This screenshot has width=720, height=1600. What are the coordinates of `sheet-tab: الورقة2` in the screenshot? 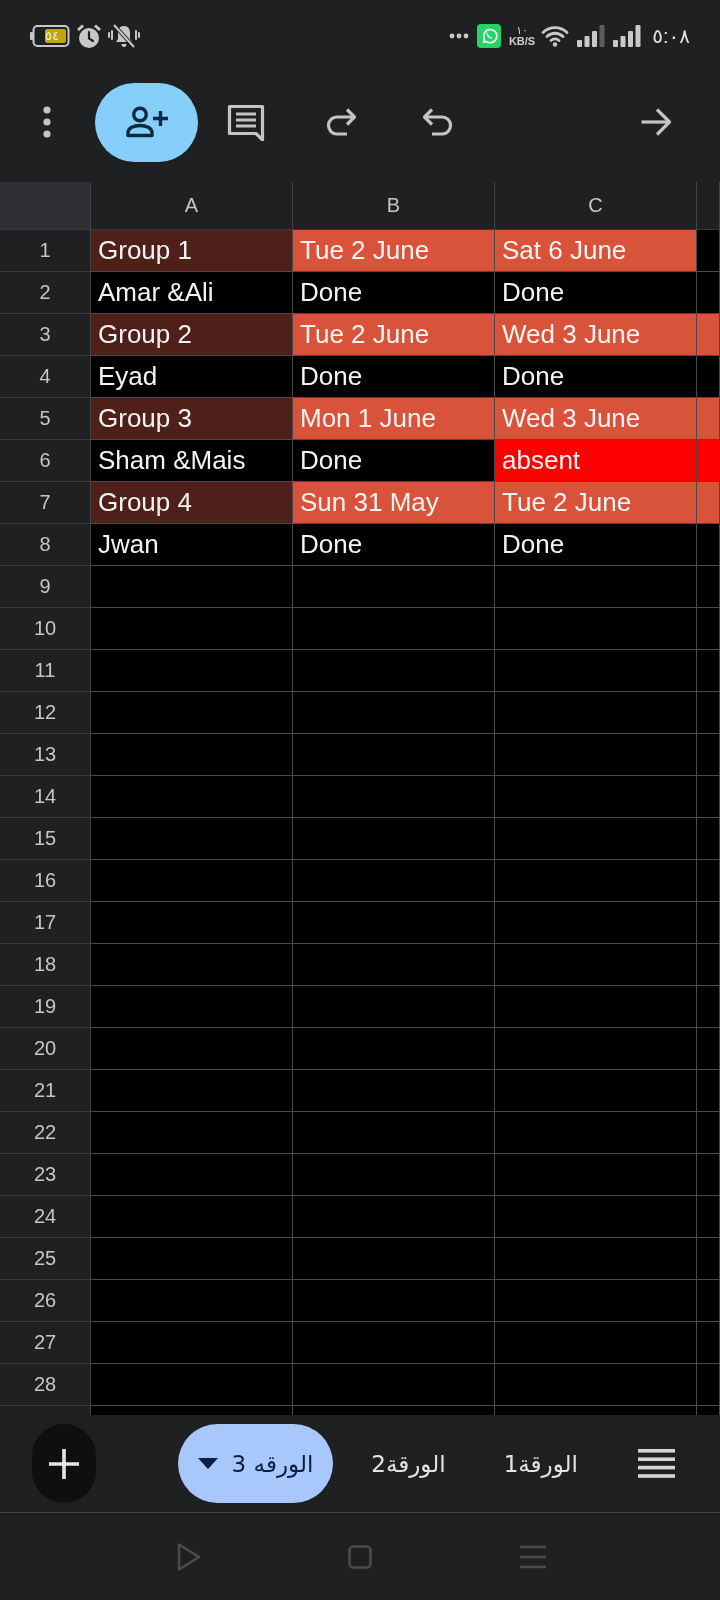 It's located at (408, 1463).